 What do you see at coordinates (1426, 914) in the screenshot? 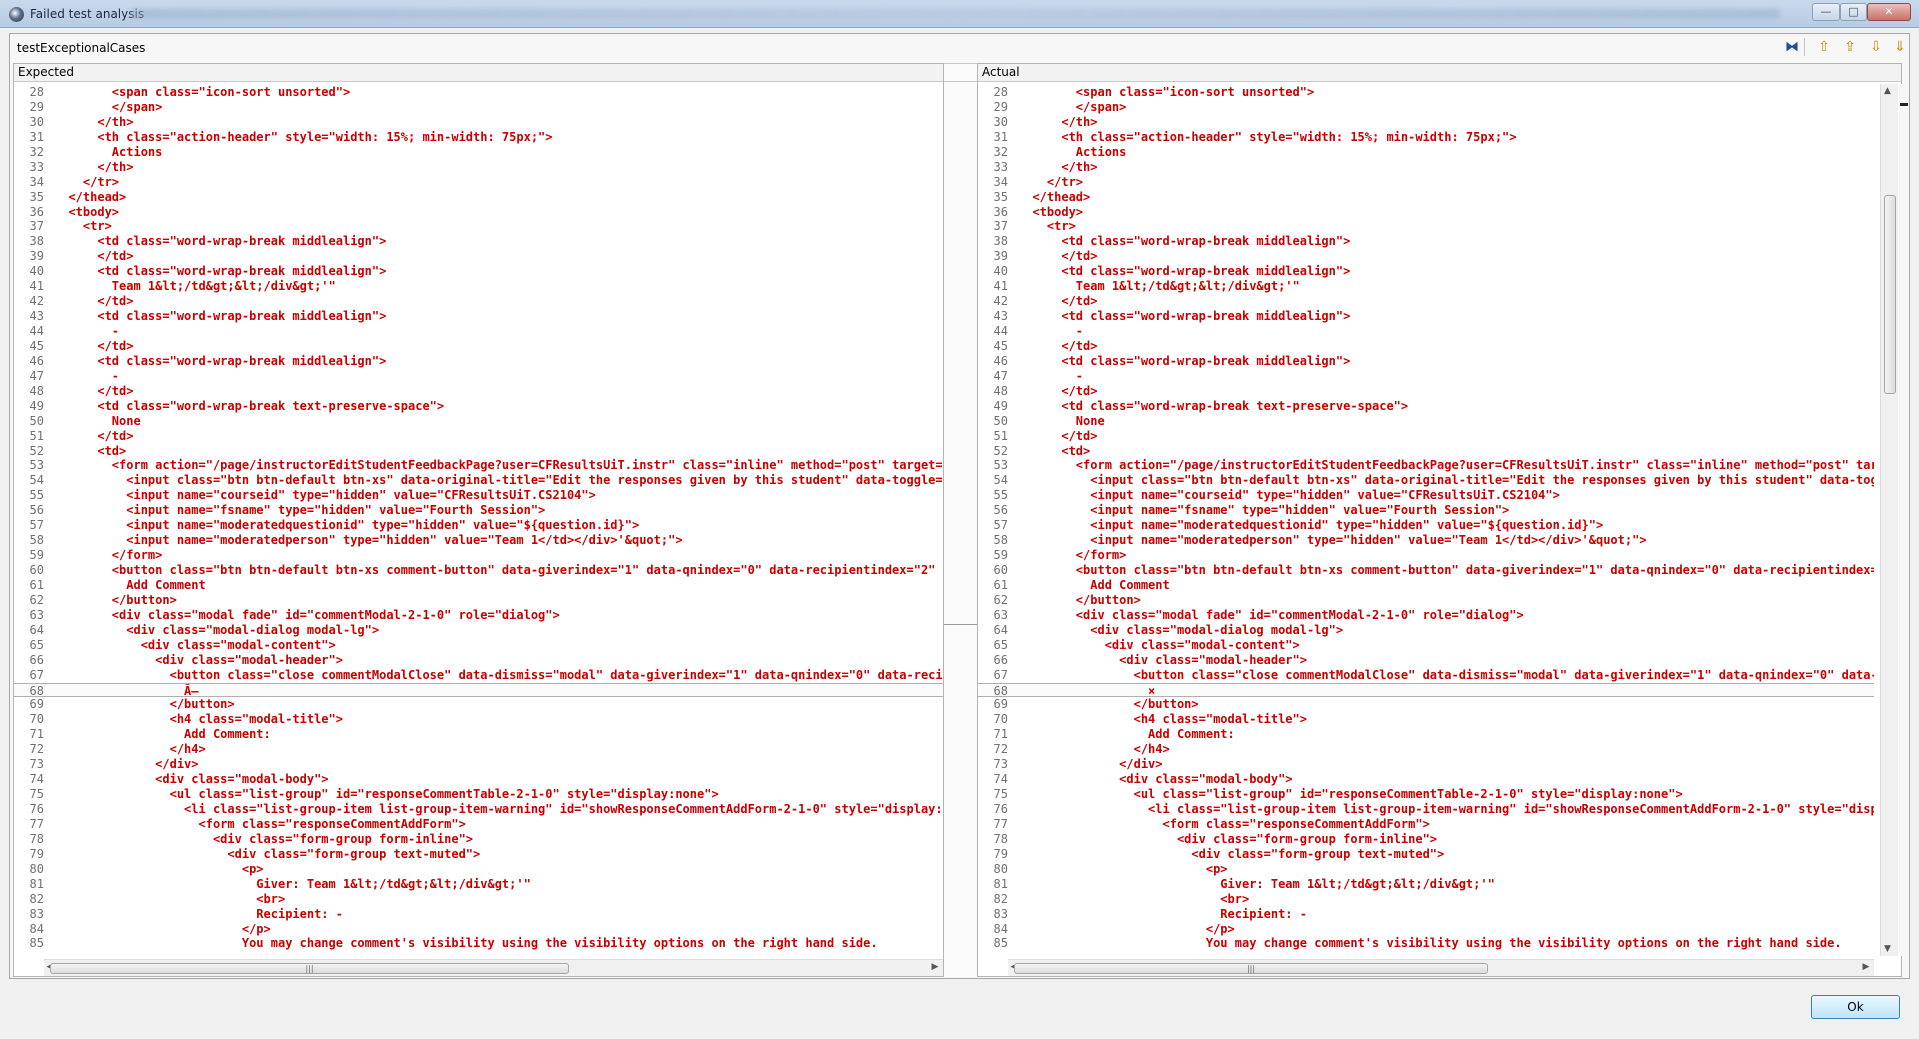
I see `actual-code-line: 83 Recipient: -` at bounding box center [1426, 914].